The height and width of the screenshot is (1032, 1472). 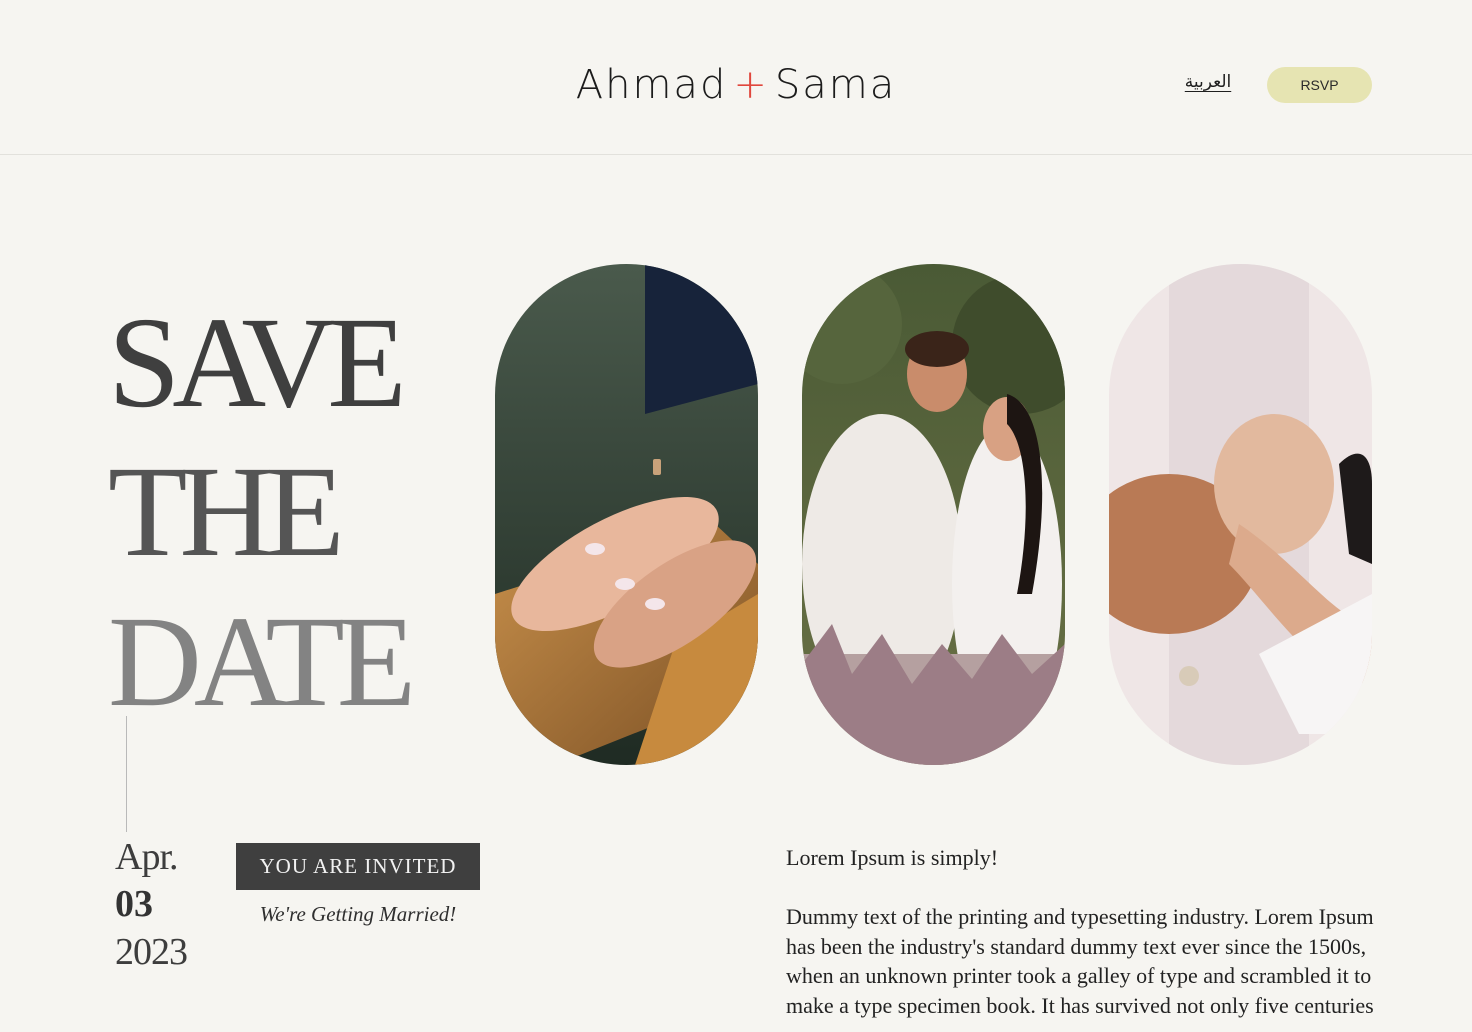 I want to click on event-month: Apr., so click(x=146, y=857).